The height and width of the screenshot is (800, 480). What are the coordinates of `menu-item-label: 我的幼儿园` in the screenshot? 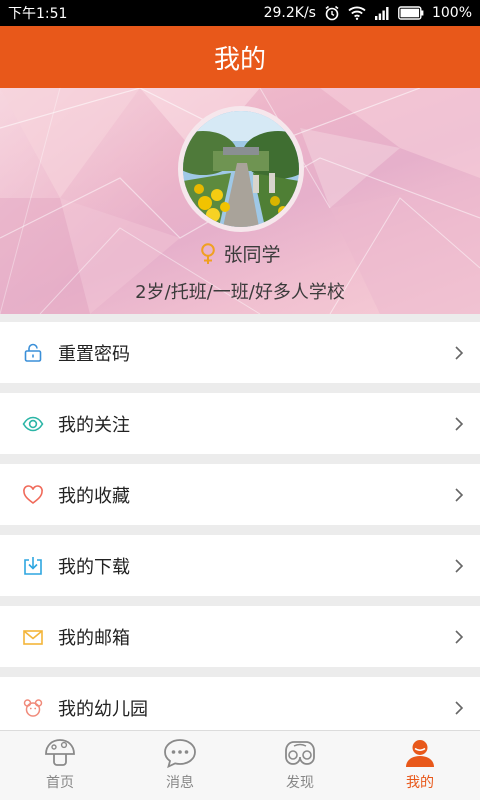 It's located at (103, 709).